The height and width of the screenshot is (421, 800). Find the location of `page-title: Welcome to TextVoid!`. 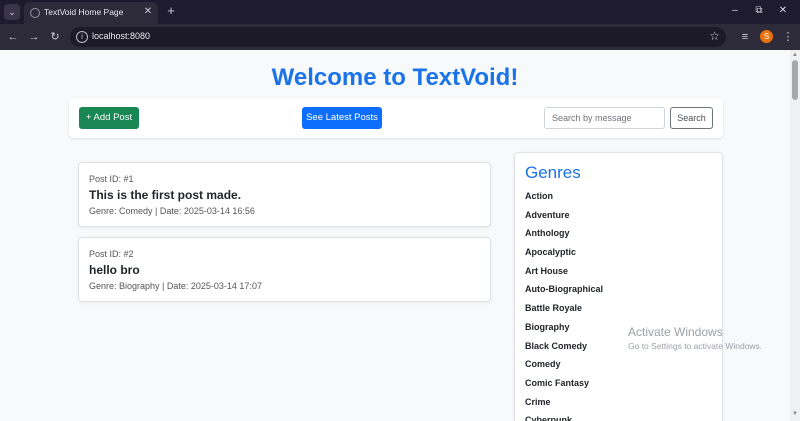

page-title: Welcome to TextVoid! is located at coordinates (395, 77).